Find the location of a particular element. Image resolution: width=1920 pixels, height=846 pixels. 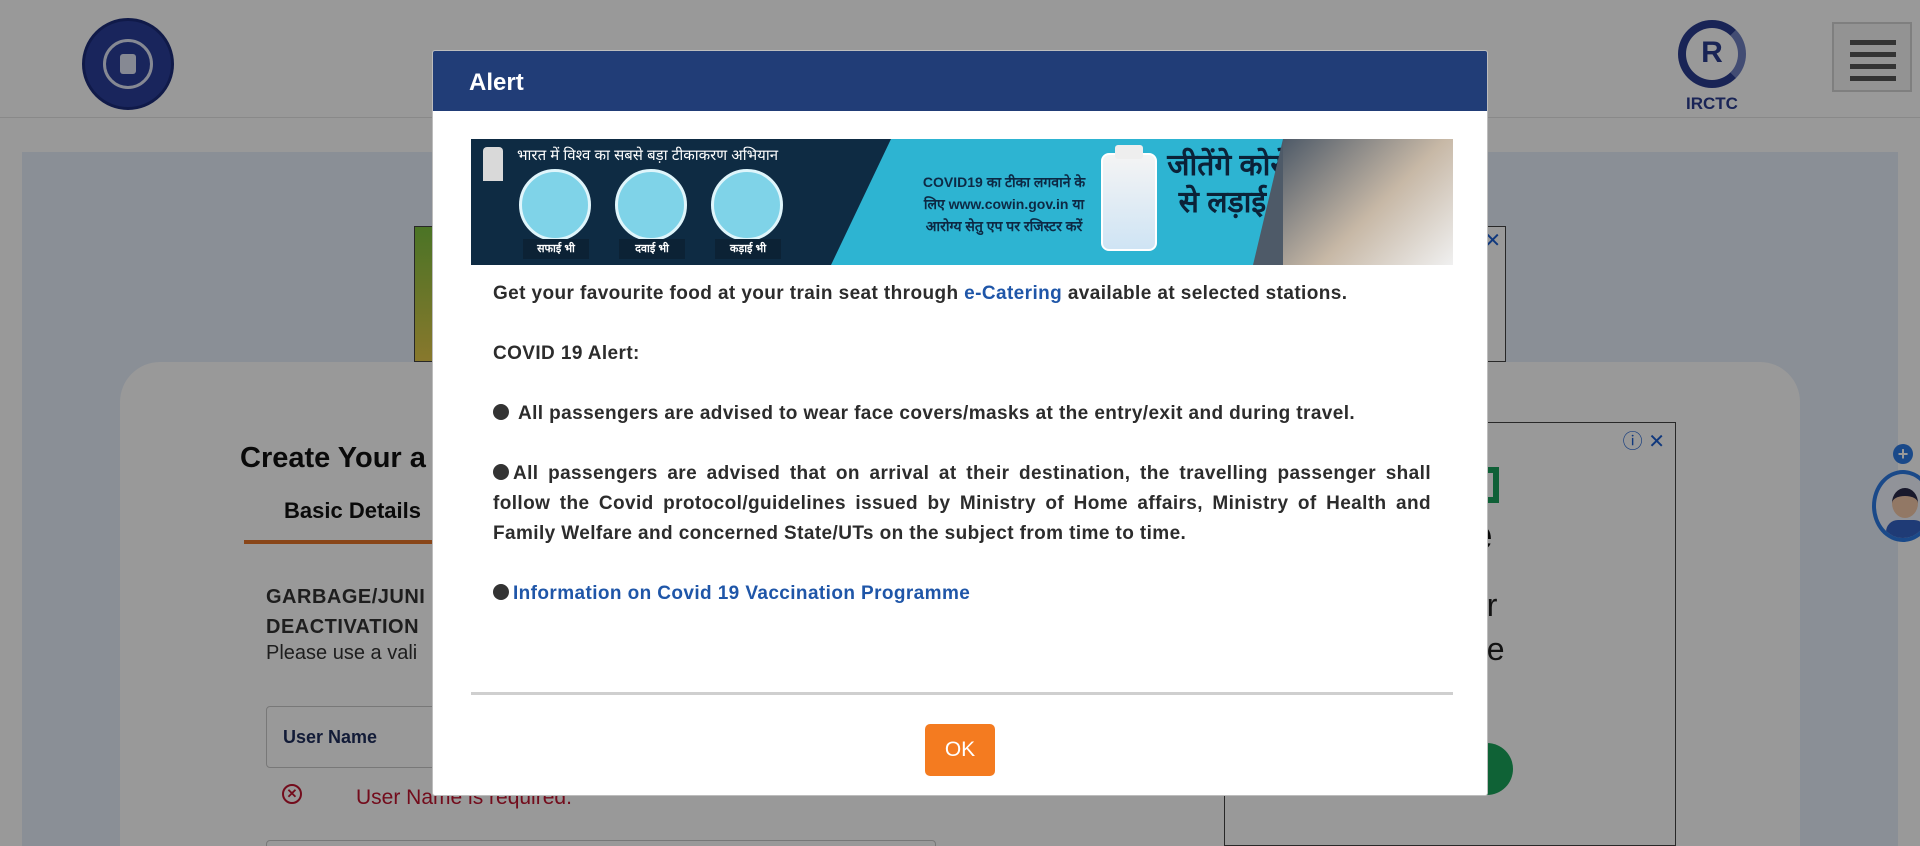

modal-title: Alert is located at coordinates (496, 82).